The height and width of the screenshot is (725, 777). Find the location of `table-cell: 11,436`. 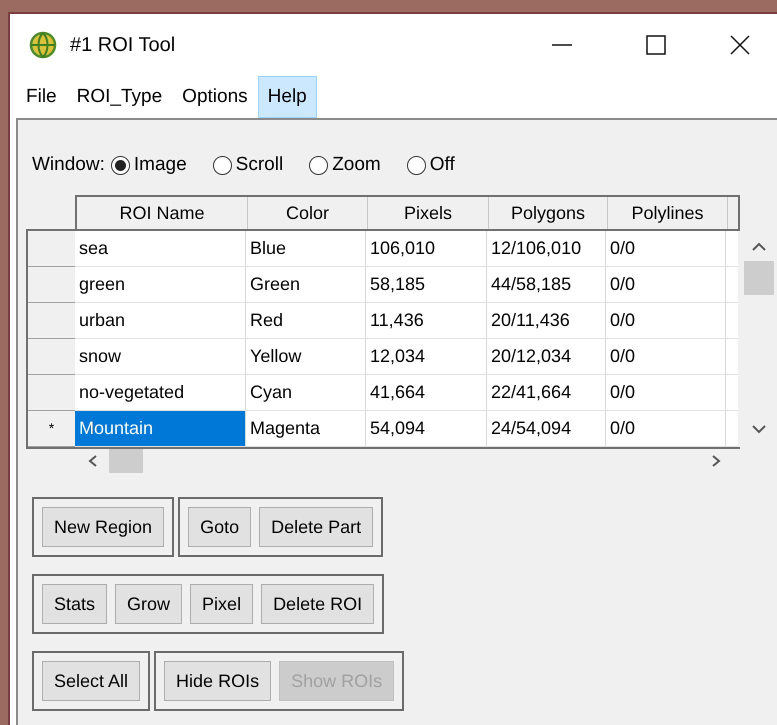

table-cell: 11,436 is located at coordinates (426, 320).